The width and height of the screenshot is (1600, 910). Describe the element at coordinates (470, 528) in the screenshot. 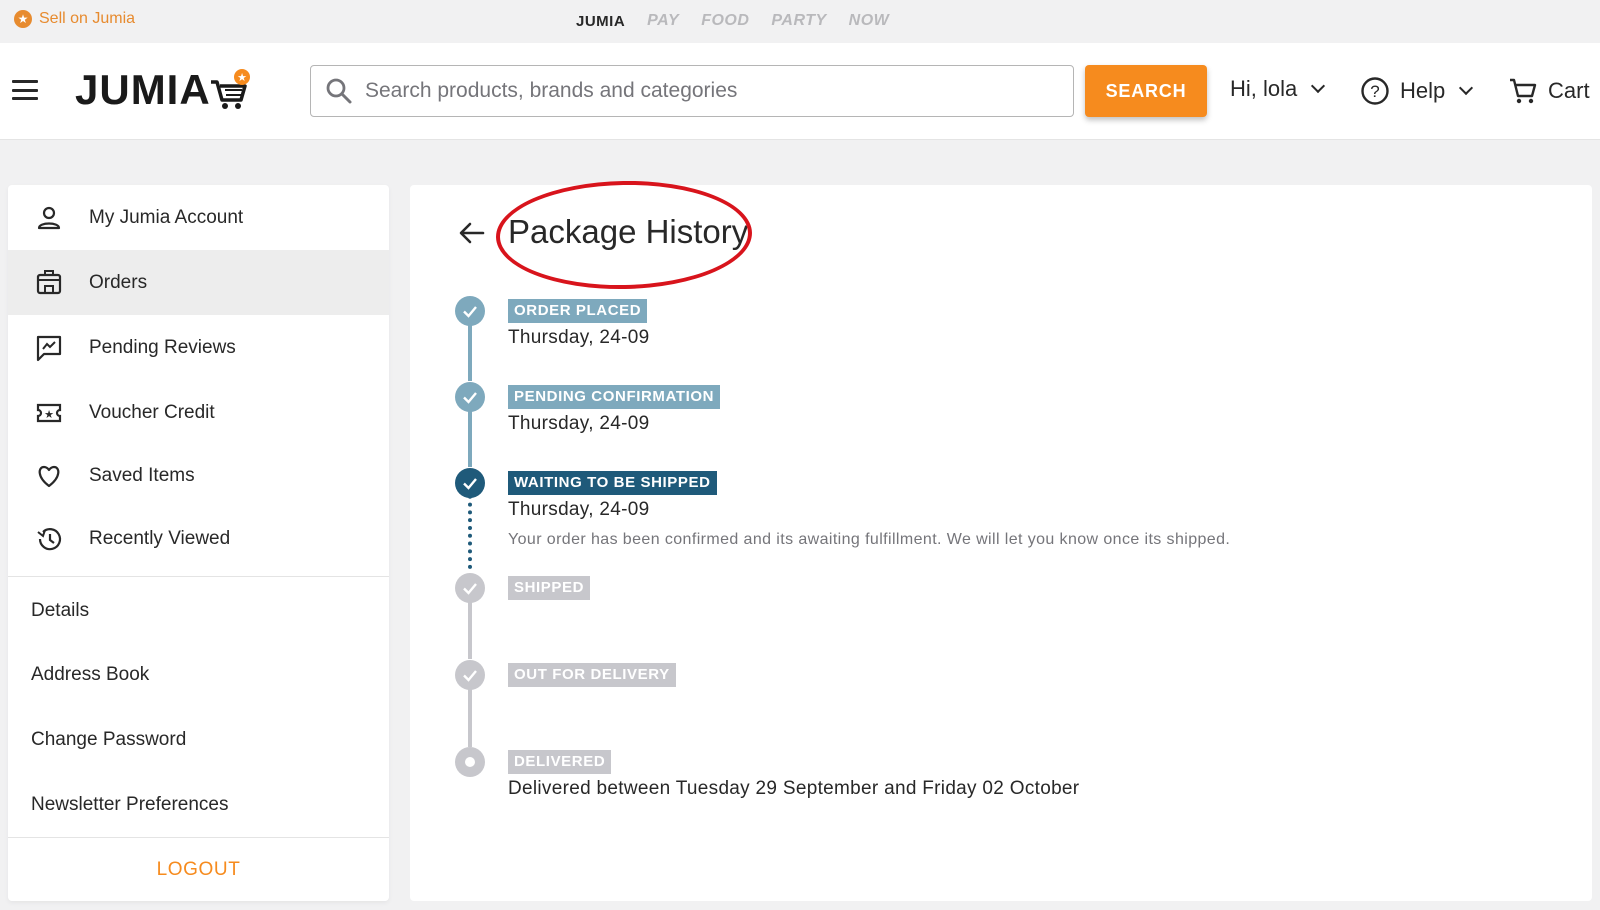

I see `timeline-connector` at that location.